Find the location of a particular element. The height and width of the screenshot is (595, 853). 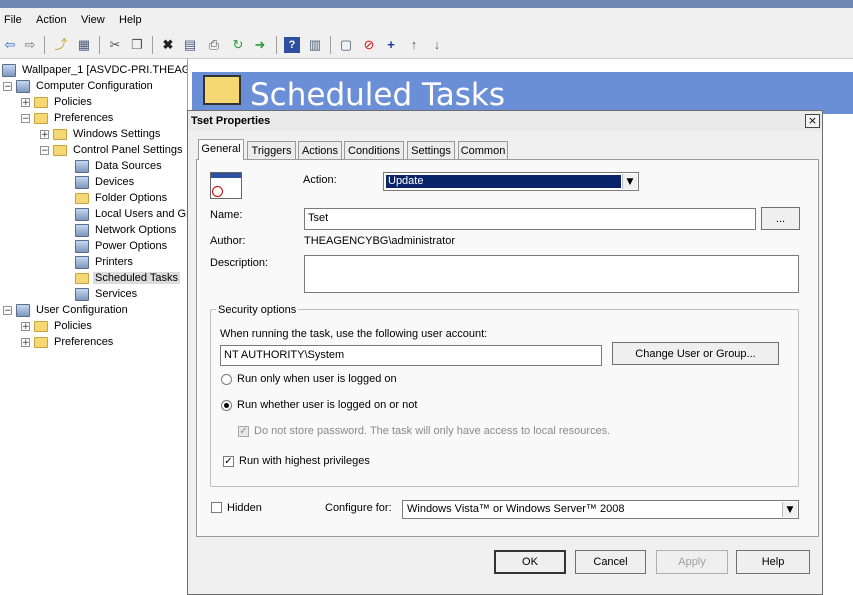

tab-actions: Actions is located at coordinates (320, 150).